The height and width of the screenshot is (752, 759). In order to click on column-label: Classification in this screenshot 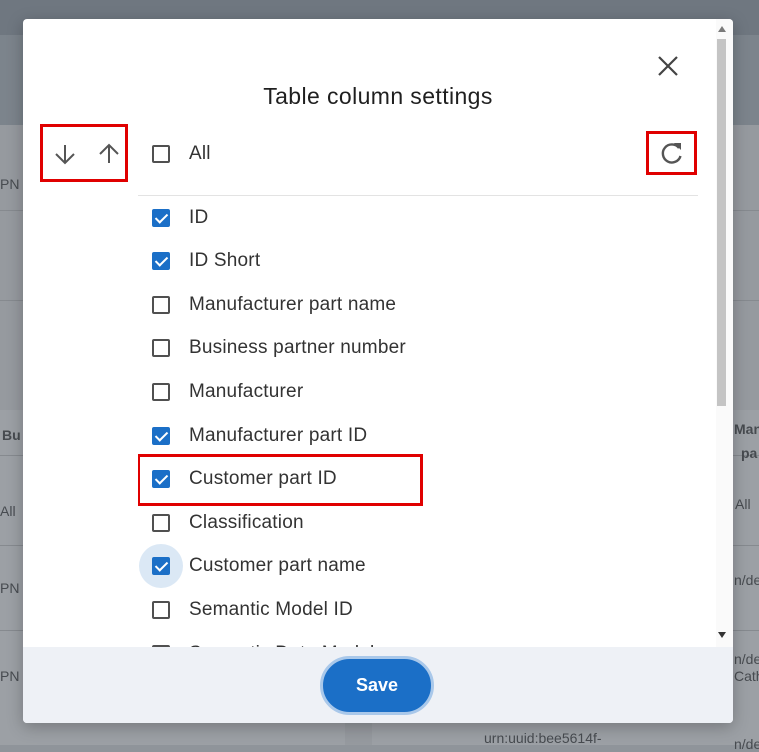, I will do `click(246, 522)`.